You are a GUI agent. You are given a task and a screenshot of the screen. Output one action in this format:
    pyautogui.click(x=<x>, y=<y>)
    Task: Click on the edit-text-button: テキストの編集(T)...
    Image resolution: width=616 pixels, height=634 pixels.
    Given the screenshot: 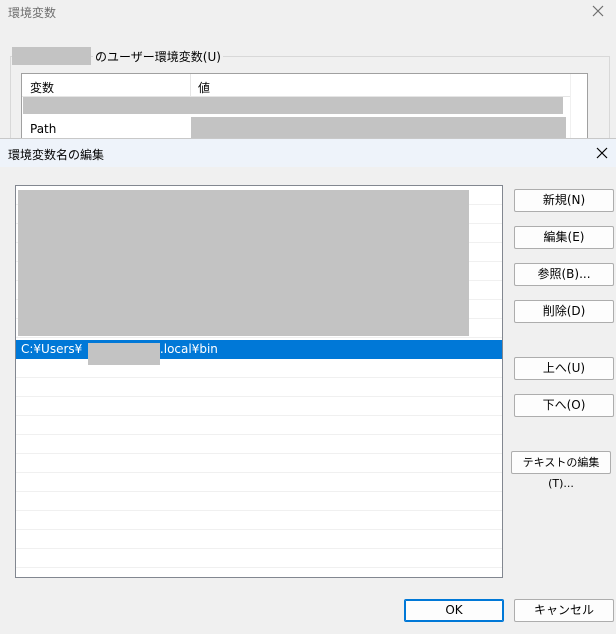 What is the action you would take?
    pyautogui.click(x=561, y=470)
    